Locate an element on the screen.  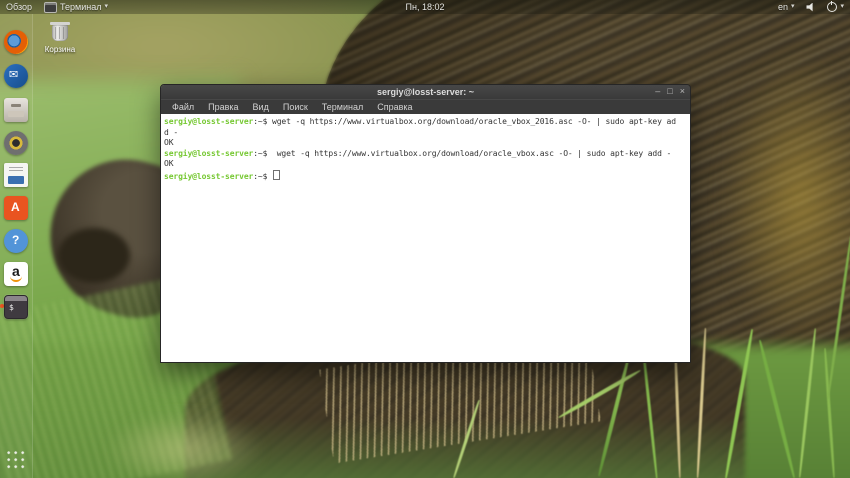
terminal-icon is located at coordinates (16, 307).